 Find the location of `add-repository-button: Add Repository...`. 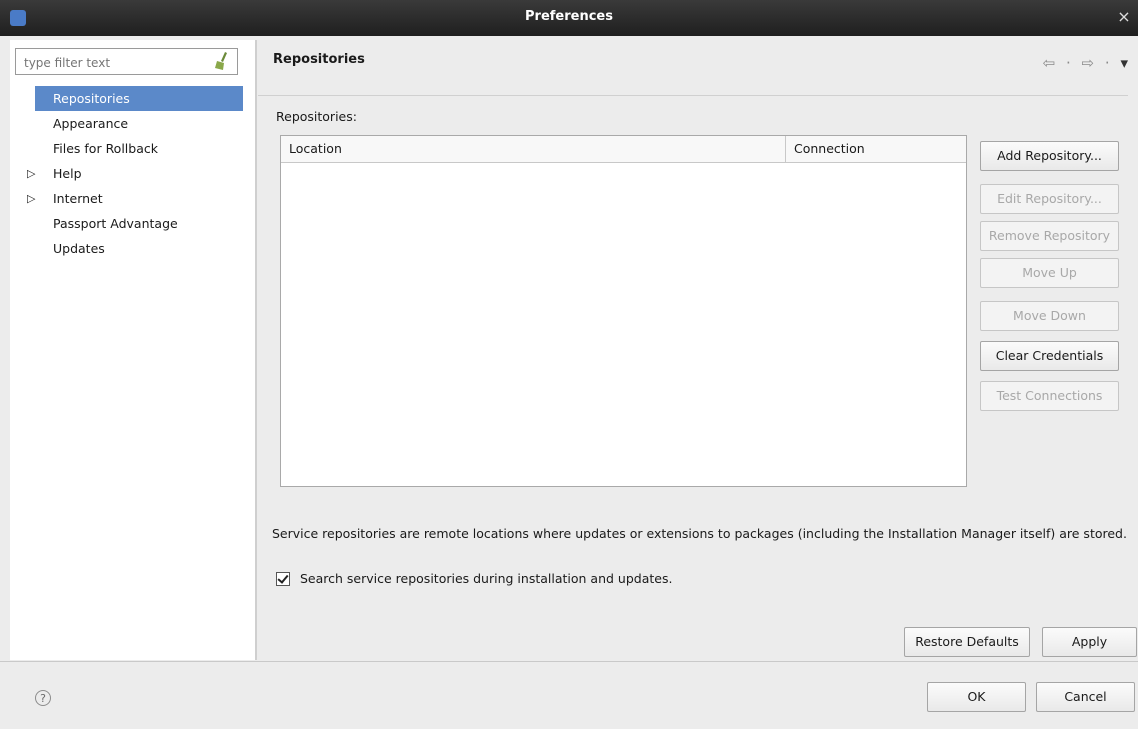

add-repository-button: Add Repository... is located at coordinates (1049, 156).